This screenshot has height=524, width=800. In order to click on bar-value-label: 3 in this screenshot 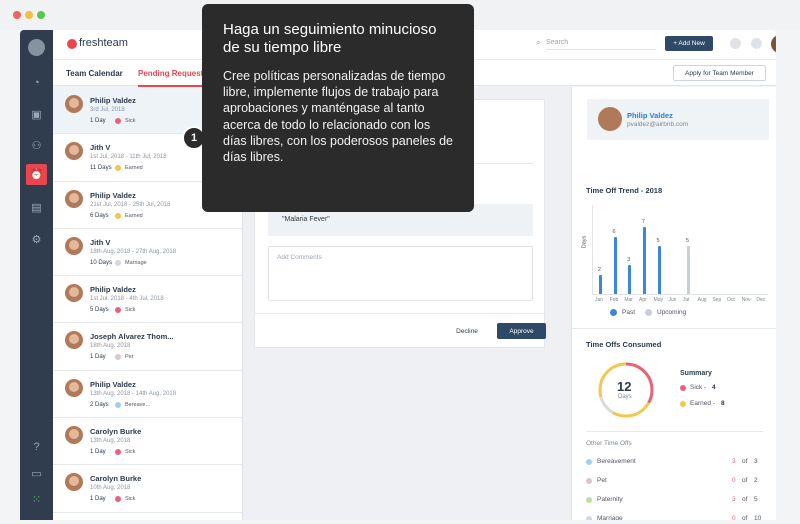, I will do `click(629, 260)`.